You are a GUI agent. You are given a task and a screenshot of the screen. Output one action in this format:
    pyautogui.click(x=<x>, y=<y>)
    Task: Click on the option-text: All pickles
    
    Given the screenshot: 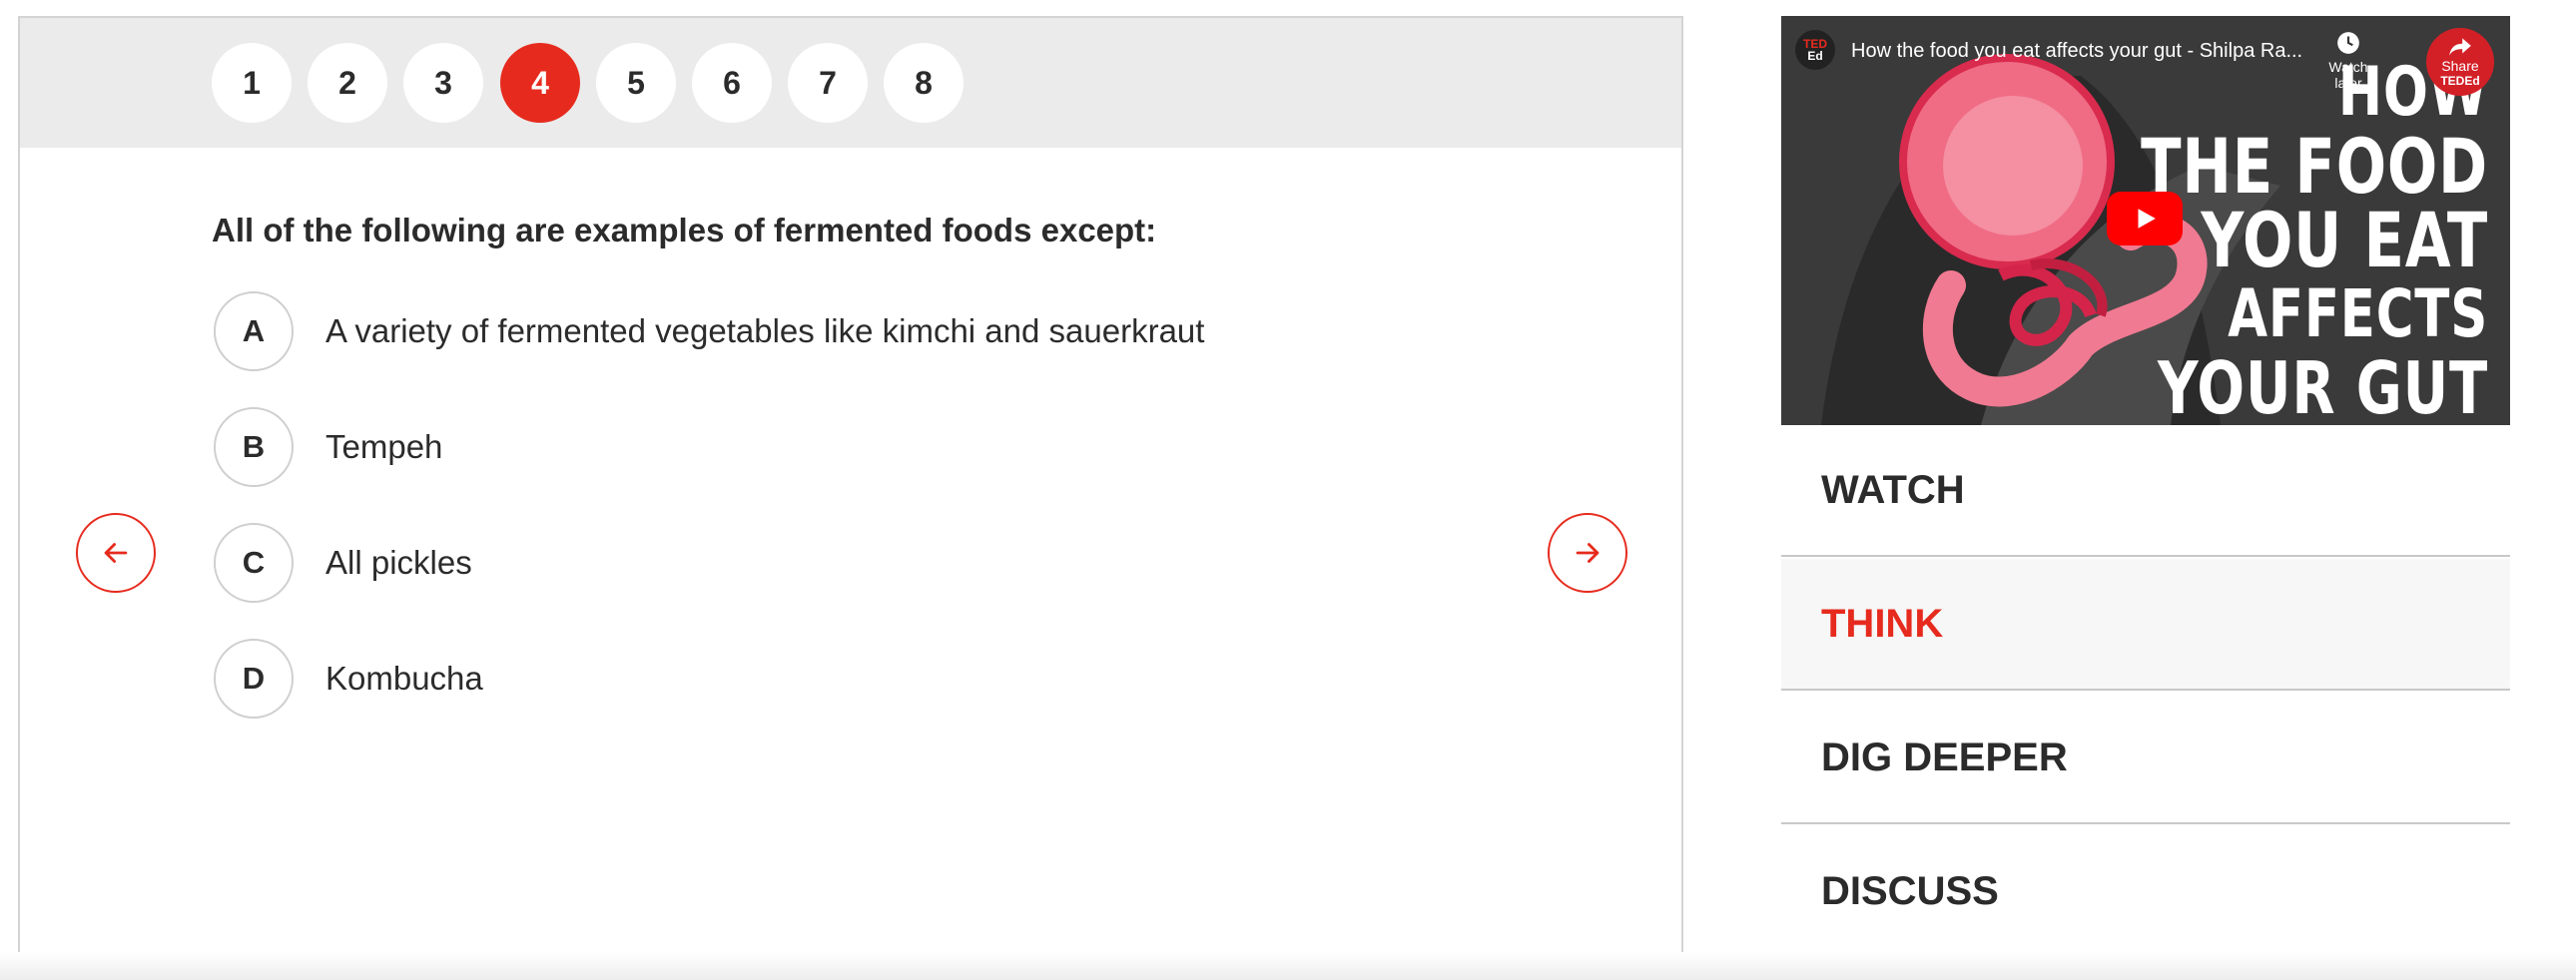 What is the action you would take?
    pyautogui.click(x=398, y=562)
    